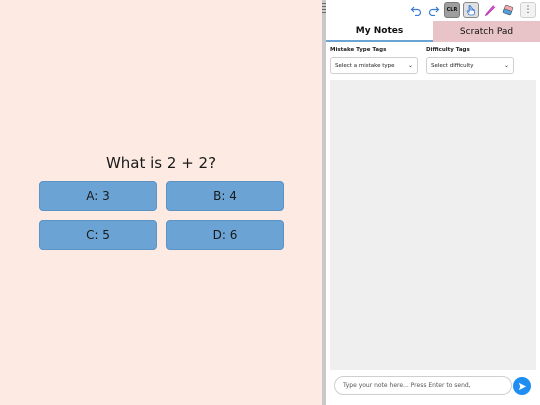 Image resolution: width=540 pixels, height=405 pixels. Describe the element at coordinates (98, 196) in the screenshot. I see `answer-button-a: A: 3` at that location.